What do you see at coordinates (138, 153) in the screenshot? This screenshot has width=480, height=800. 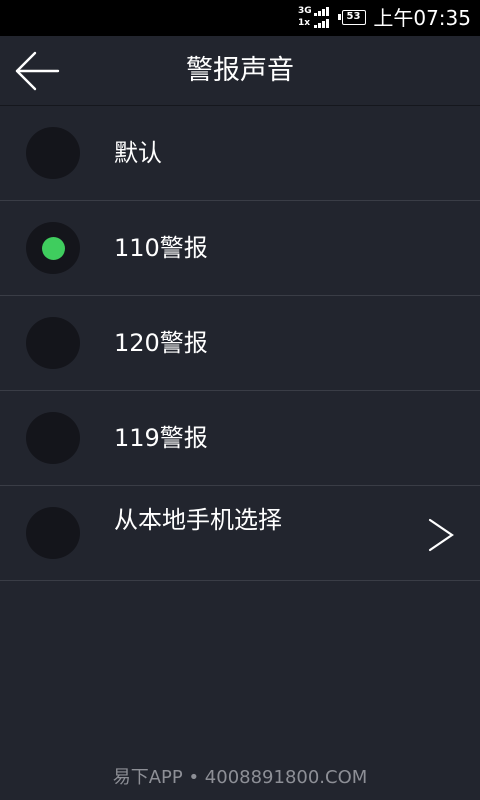 I see `option-label: 默认` at bounding box center [138, 153].